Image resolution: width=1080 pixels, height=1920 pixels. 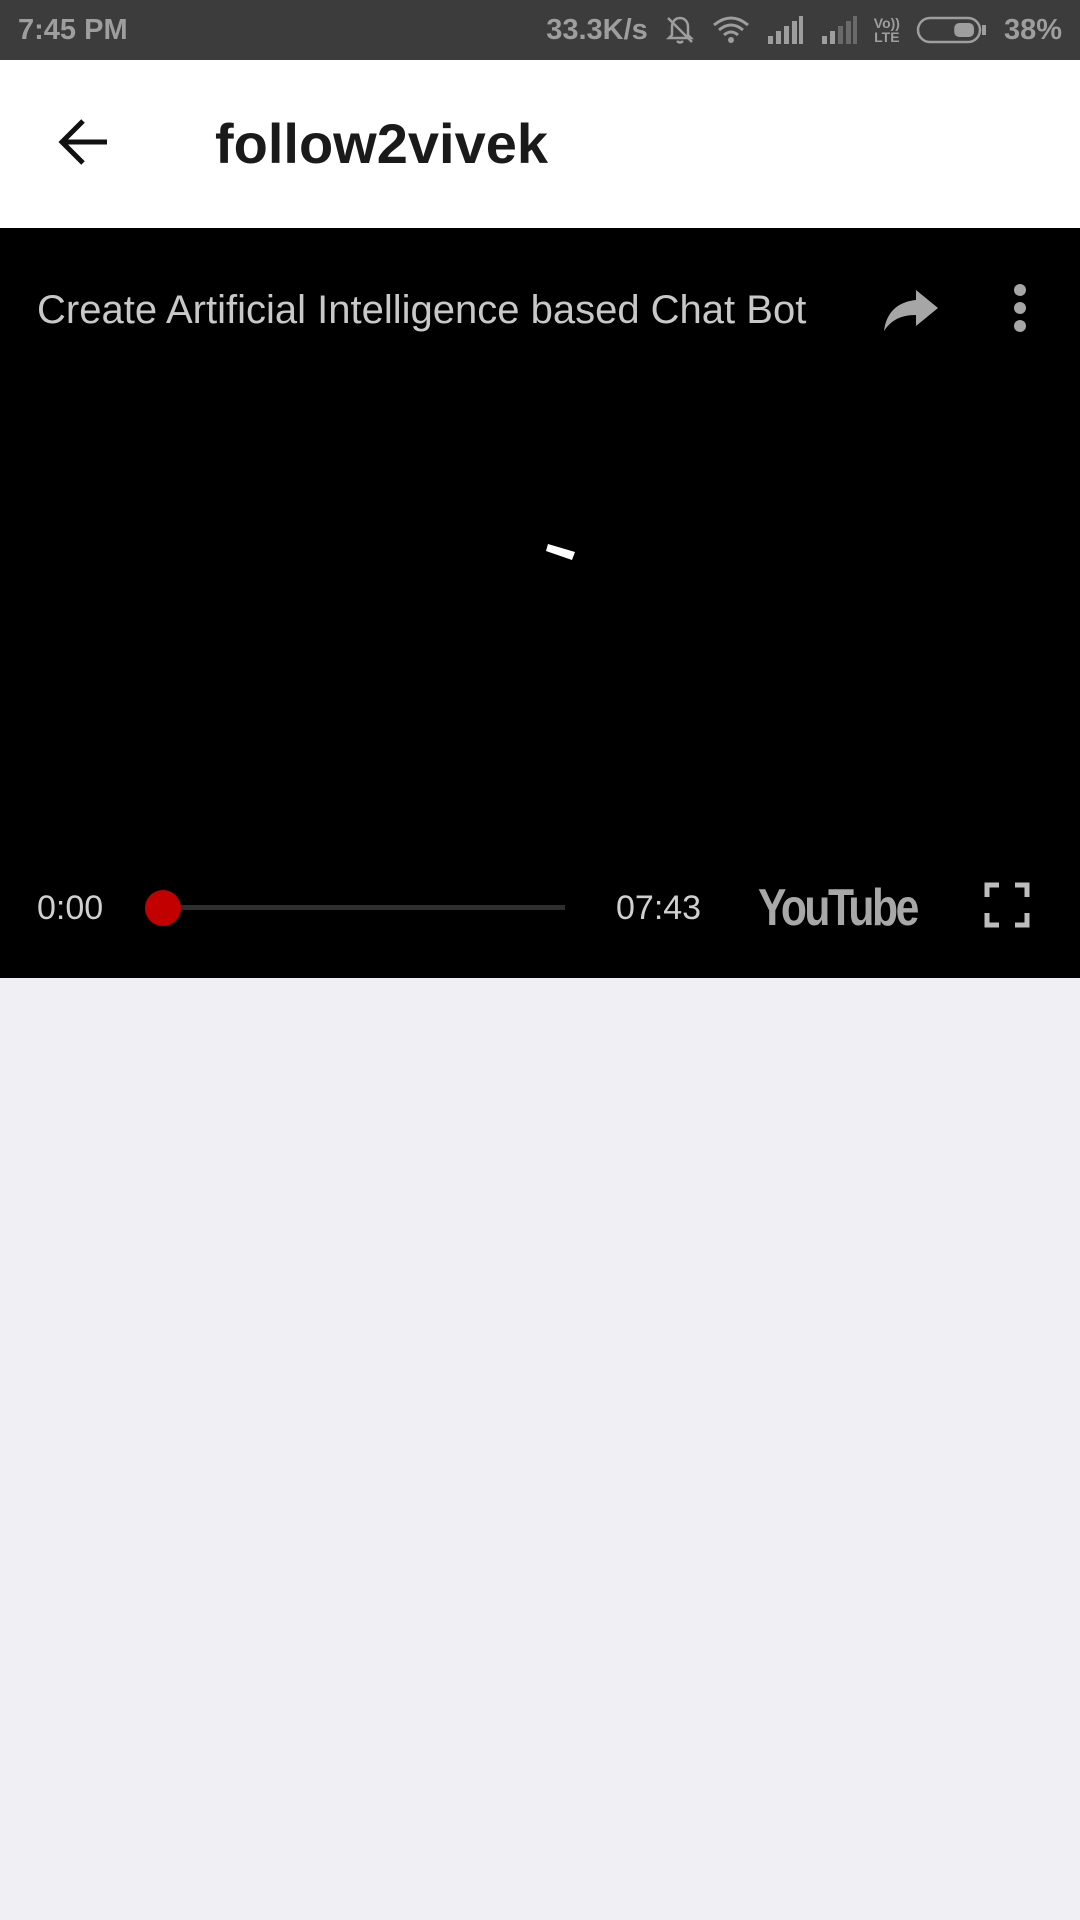 What do you see at coordinates (73, 29) in the screenshot?
I see `status-time: 7:45 PM` at bounding box center [73, 29].